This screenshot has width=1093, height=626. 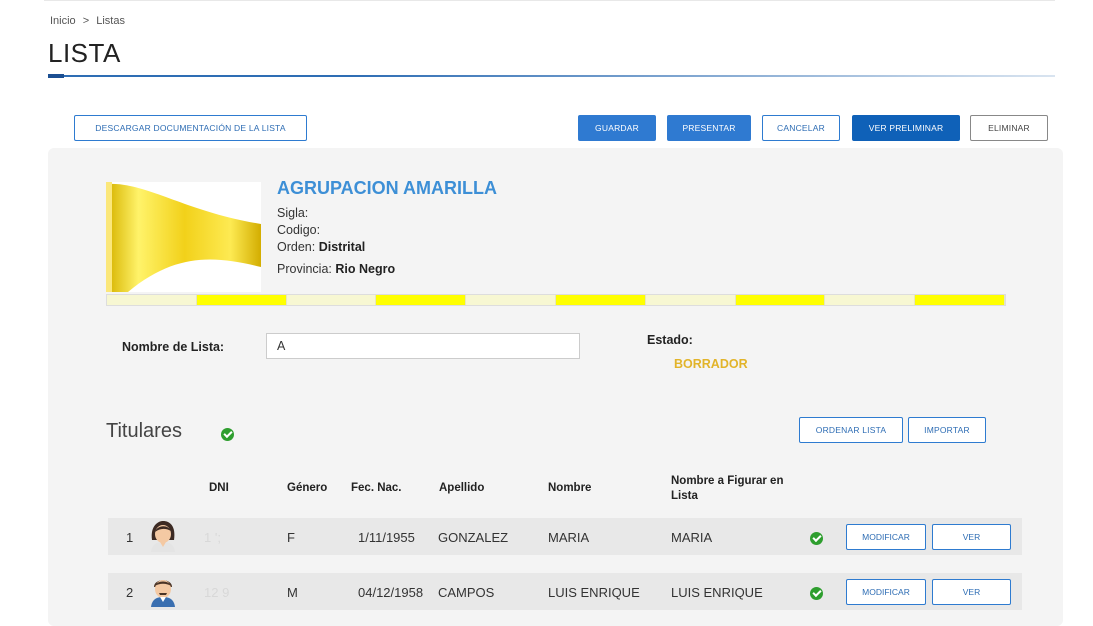 What do you see at coordinates (292, 592) in the screenshot?
I see `row-genero: M` at bounding box center [292, 592].